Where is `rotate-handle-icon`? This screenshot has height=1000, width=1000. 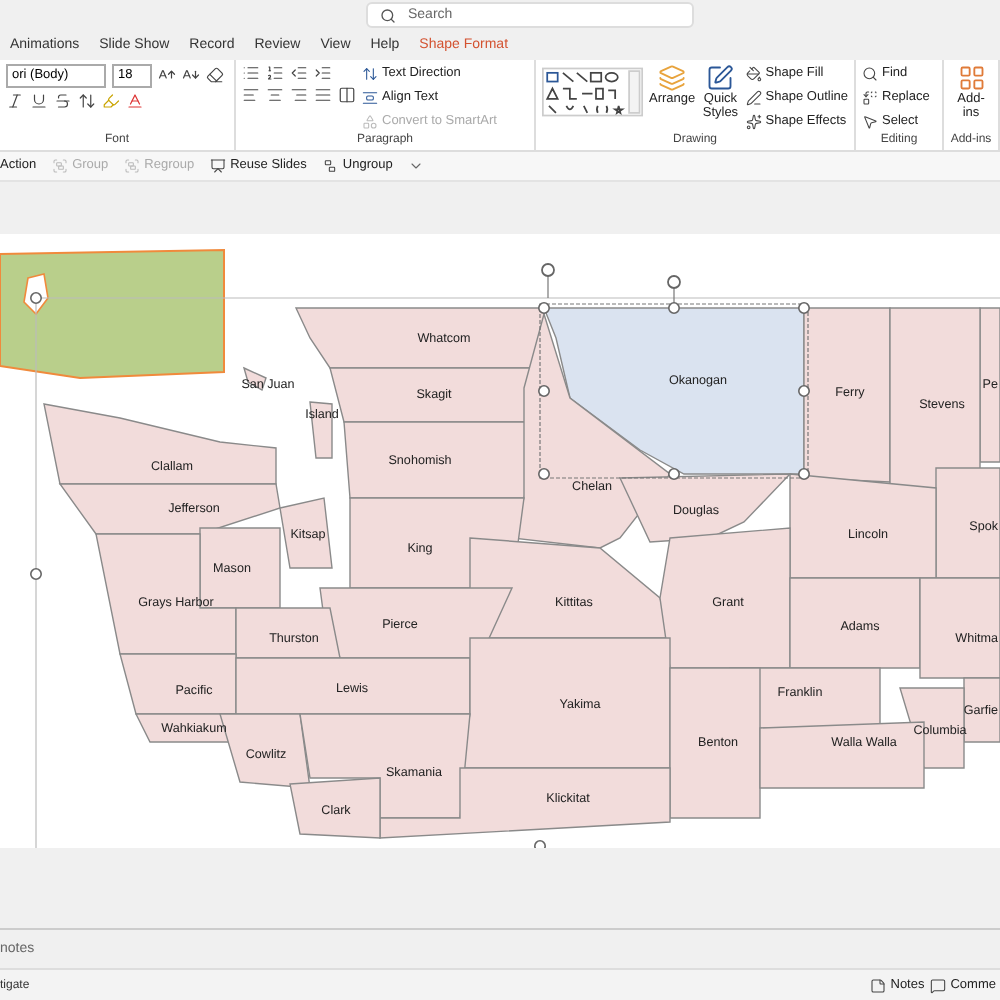 rotate-handle-icon is located at coordinates (548, 281).